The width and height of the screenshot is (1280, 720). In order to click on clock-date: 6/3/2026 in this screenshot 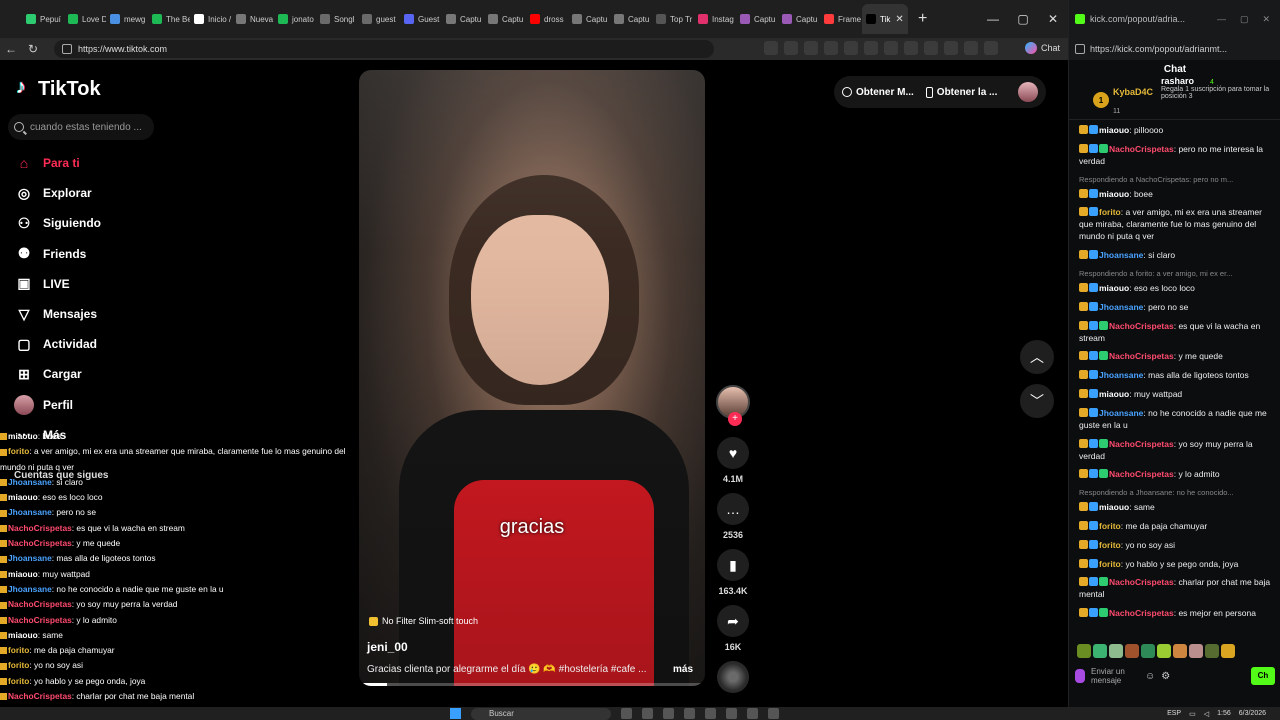, I will do `click(1252, 713)`.